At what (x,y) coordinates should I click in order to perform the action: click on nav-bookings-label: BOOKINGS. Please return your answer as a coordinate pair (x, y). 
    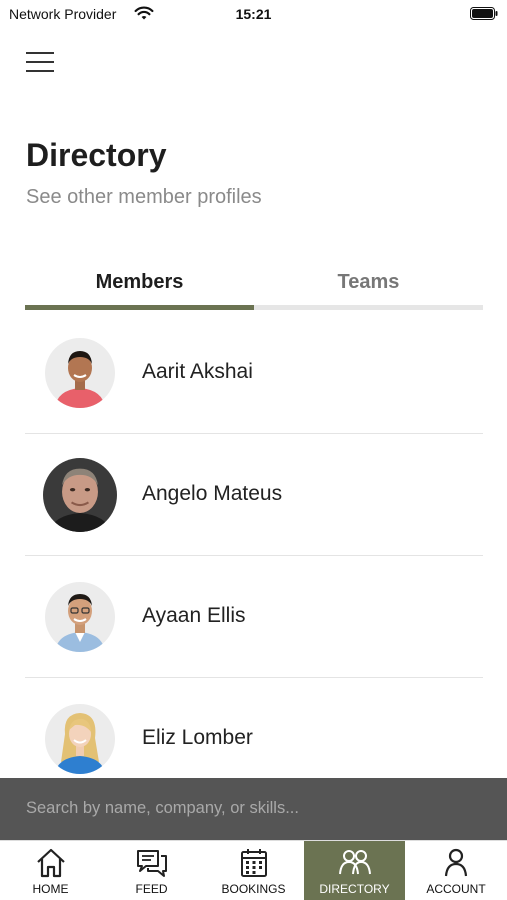
    Looking at the image, I should click on (253, 889).